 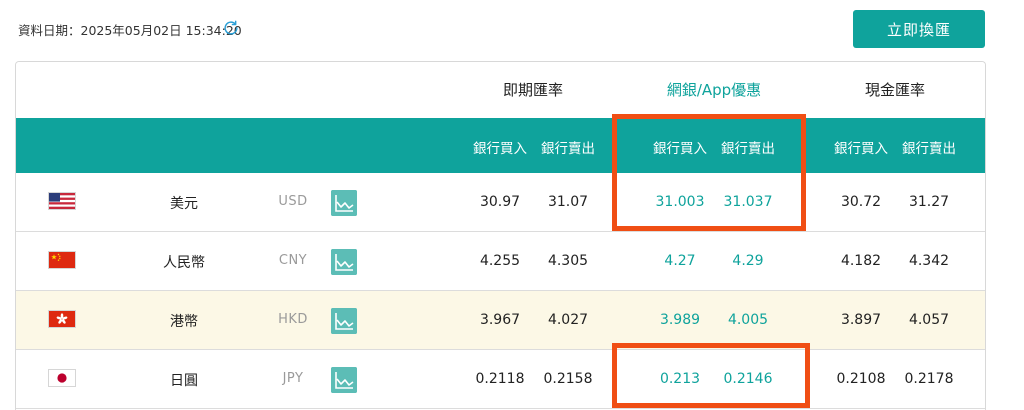 What do you see at coordinates (894, 90) in the screenshot?
I see `cash-rate-title: 現金匯率` at bounding box center [894, 90].